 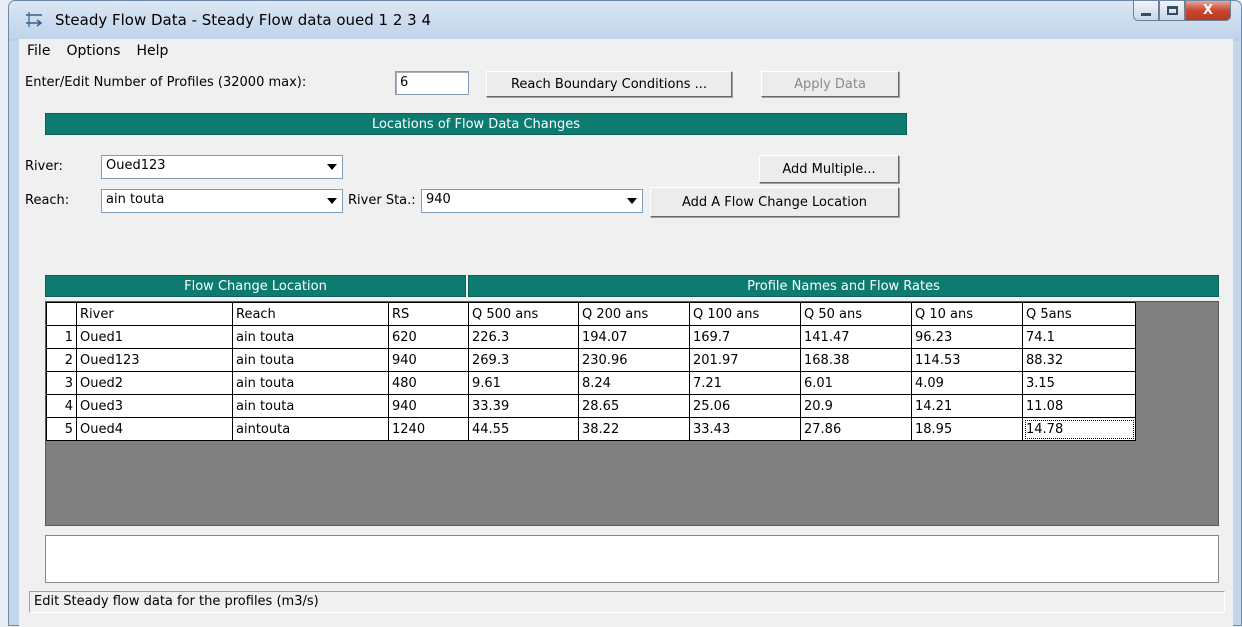 I want to click on table-cell: 74.1, so click(x=1079, y=337).